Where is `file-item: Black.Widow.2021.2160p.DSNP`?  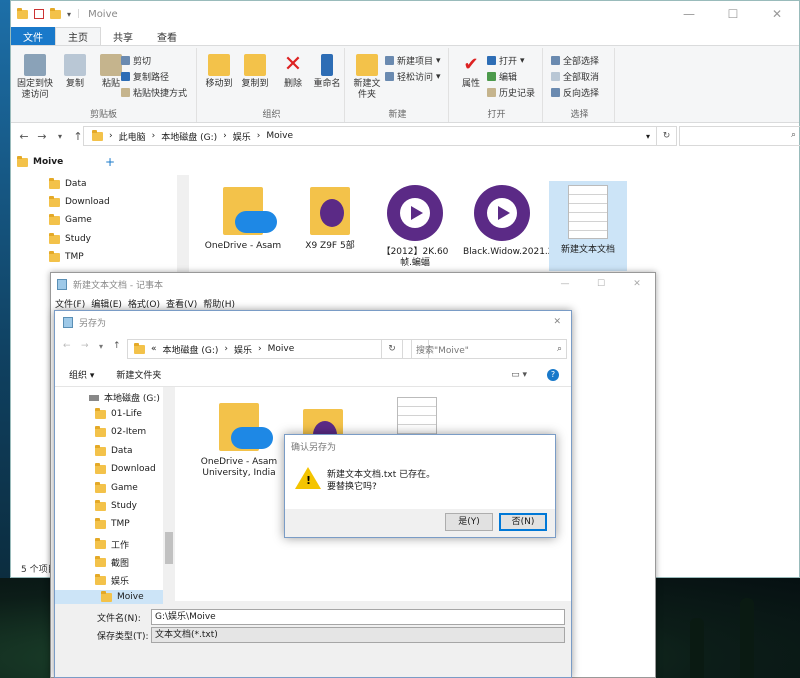 file-item: Black.Widow.2021.2160p.DSNP is located at coordinates (533, 226).